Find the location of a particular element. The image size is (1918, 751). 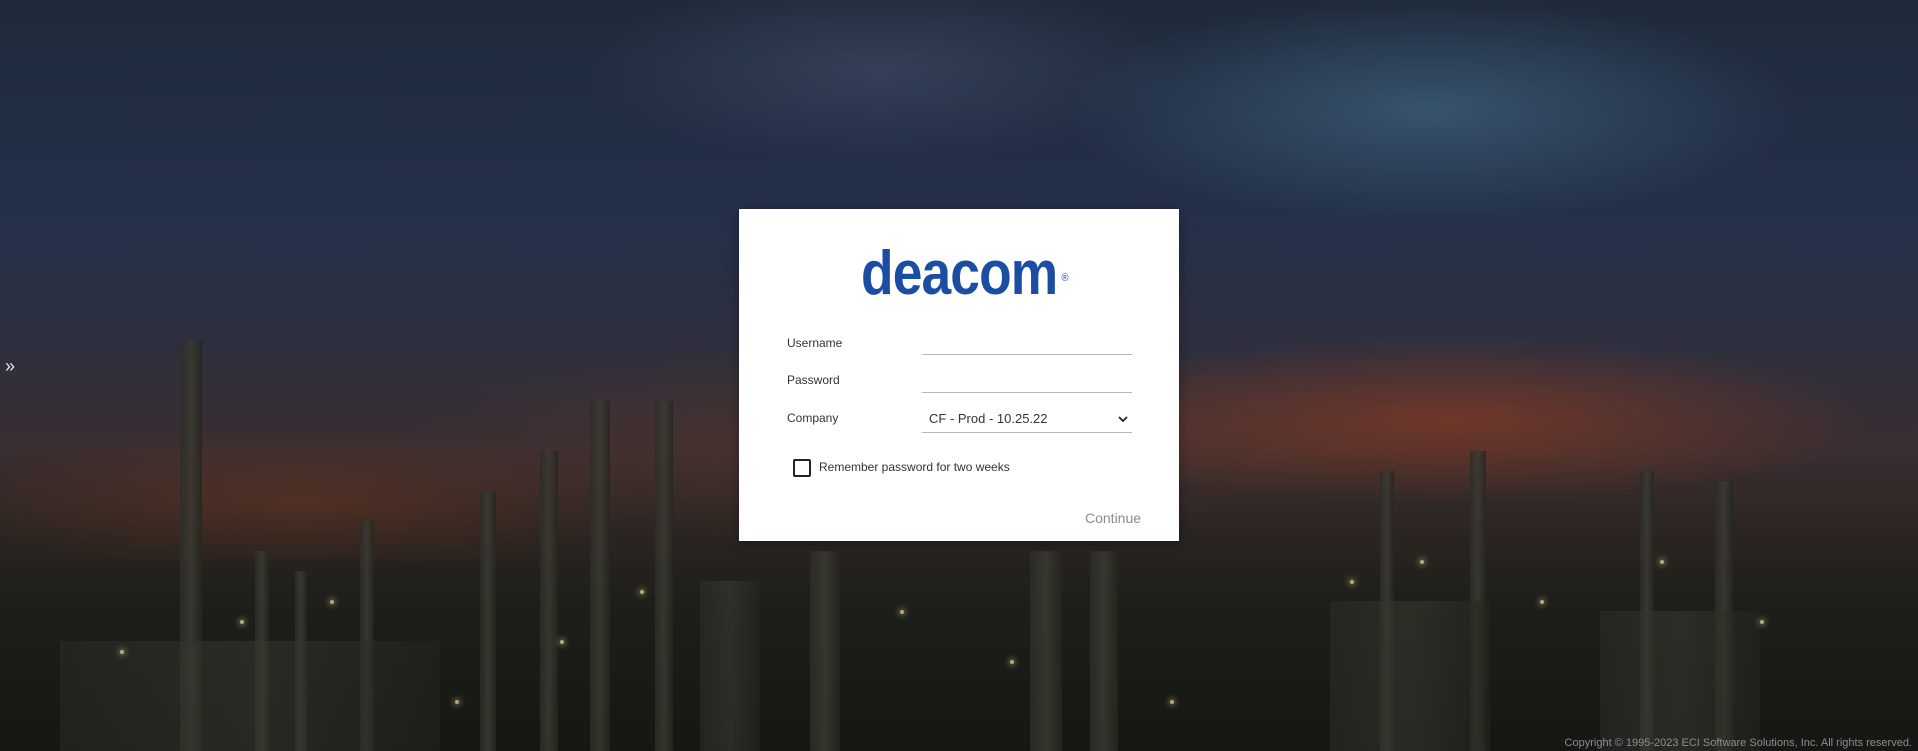

remember-password-label: Remember password for two weeks is located at coordinates (914, 467).